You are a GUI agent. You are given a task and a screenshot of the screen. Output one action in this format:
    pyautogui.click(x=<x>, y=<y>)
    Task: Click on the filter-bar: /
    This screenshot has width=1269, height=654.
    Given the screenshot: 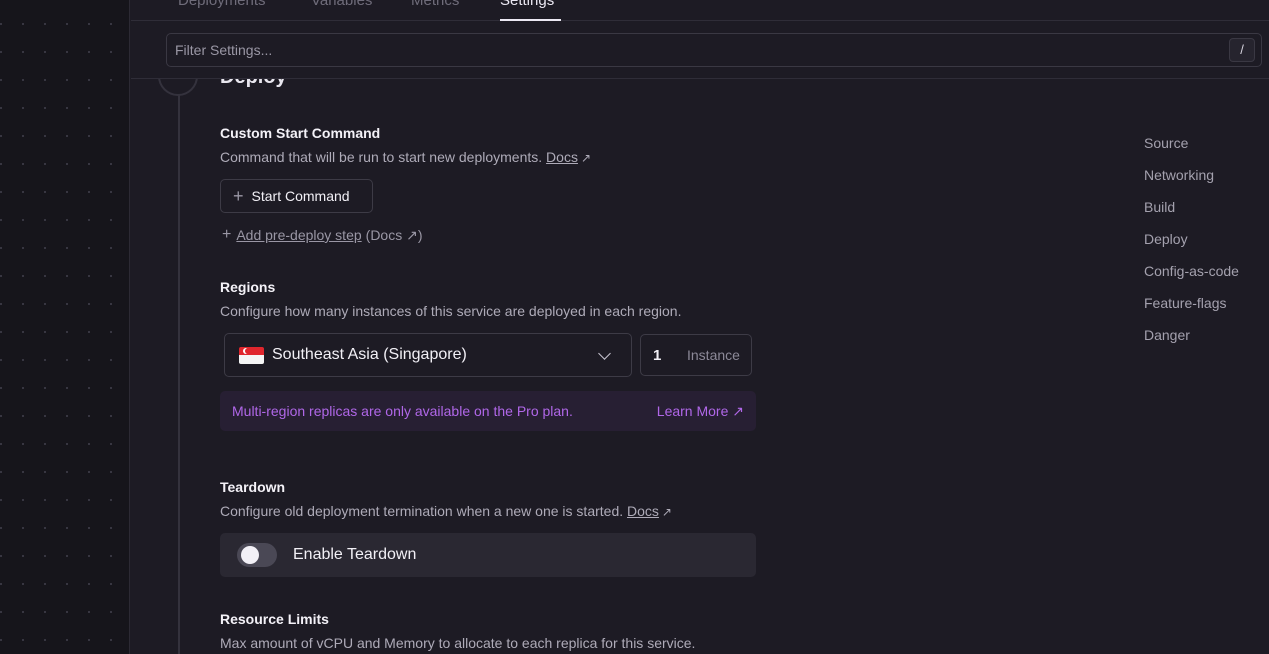 What is the action you would take?
    pyautogui.click(x=700, y=50)
    